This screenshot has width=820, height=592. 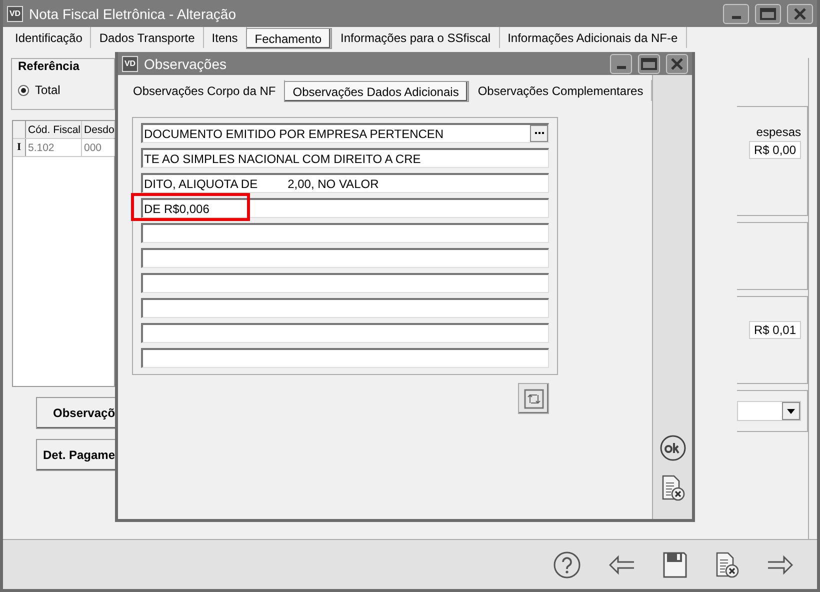 I want to click on group-title: Referência, so click(x=49, y=66).